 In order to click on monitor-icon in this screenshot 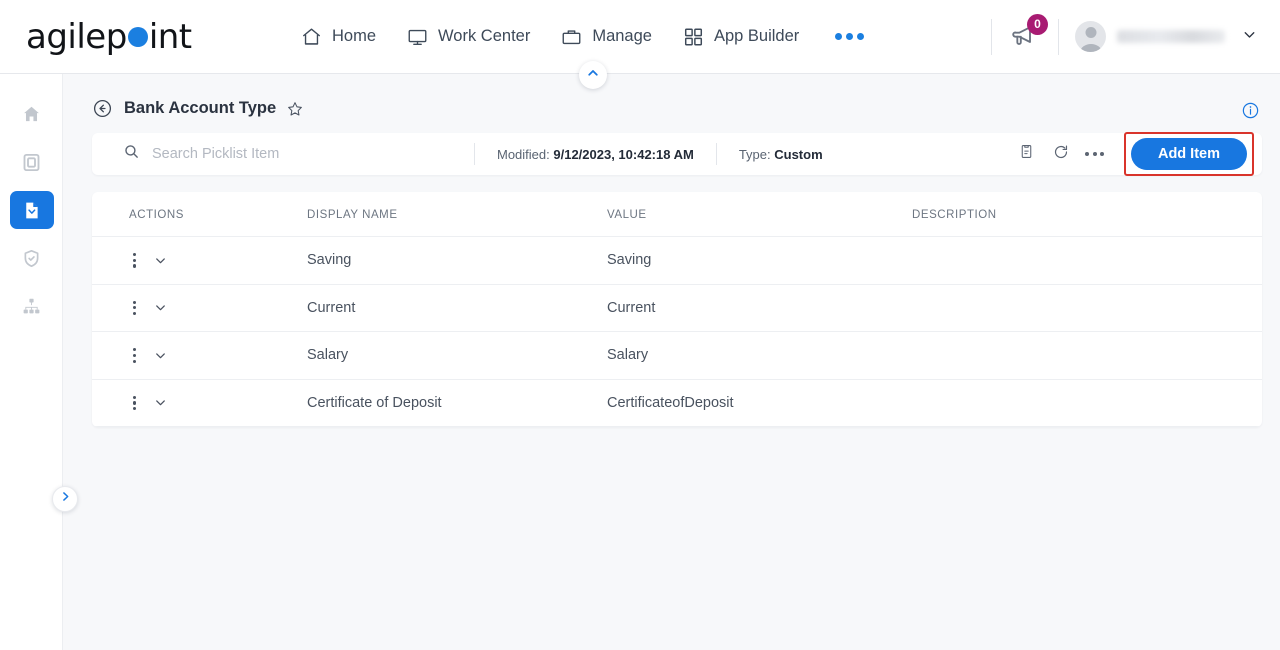, I will do `click(417, 37)`.